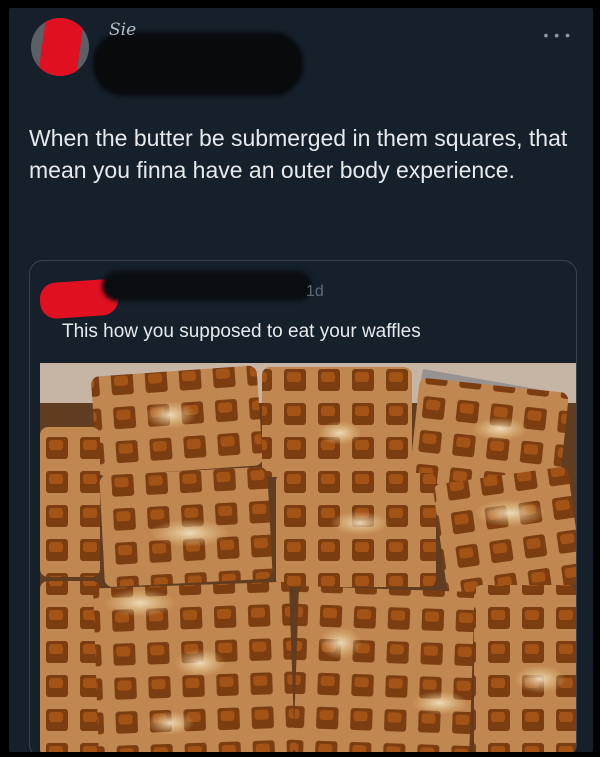 The width and height of the screenshot is (600, 757). I want to click on avatar-redaction, so click(60, 47).